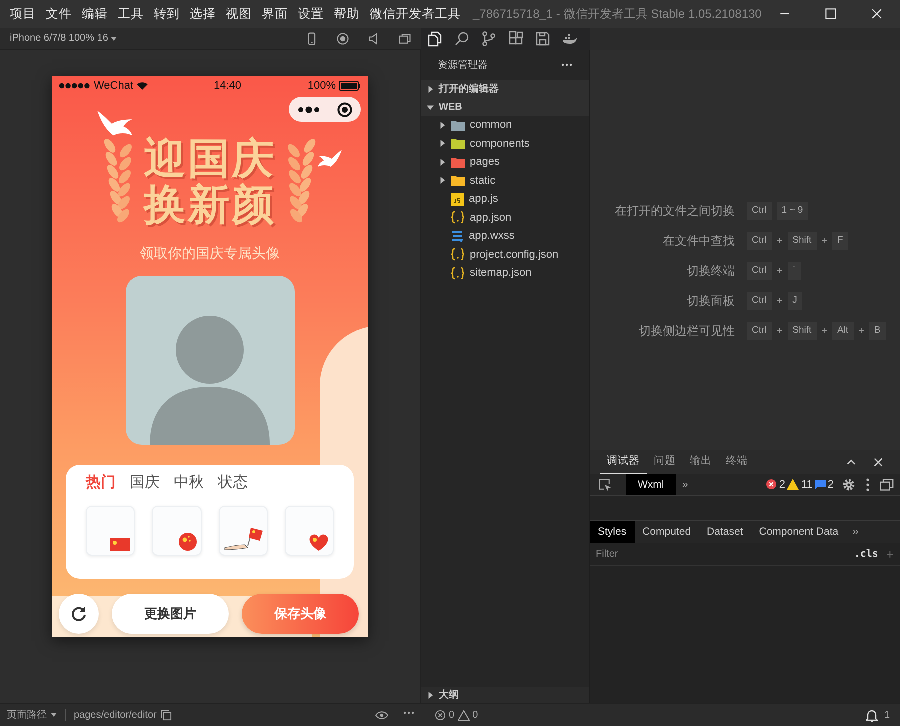  Describe the element at coordinates (463, 65) in the screenshot. I see `panel-title: 资源管理器` at that location.